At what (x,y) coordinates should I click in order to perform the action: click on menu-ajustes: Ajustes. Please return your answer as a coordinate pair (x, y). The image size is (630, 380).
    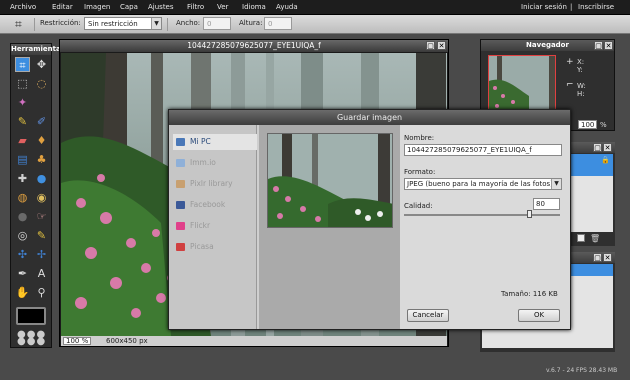
    Looking at the image, I should click on (161, 7).